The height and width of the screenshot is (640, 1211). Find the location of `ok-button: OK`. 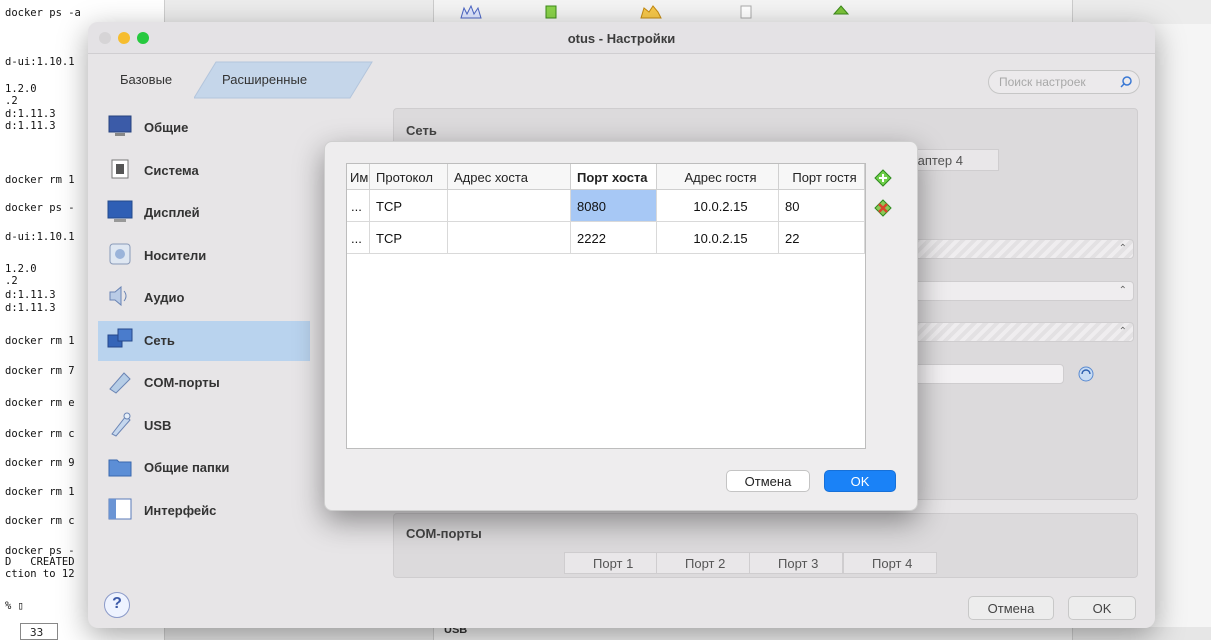

ok-button: OK is located at coordinates (1102, 608).